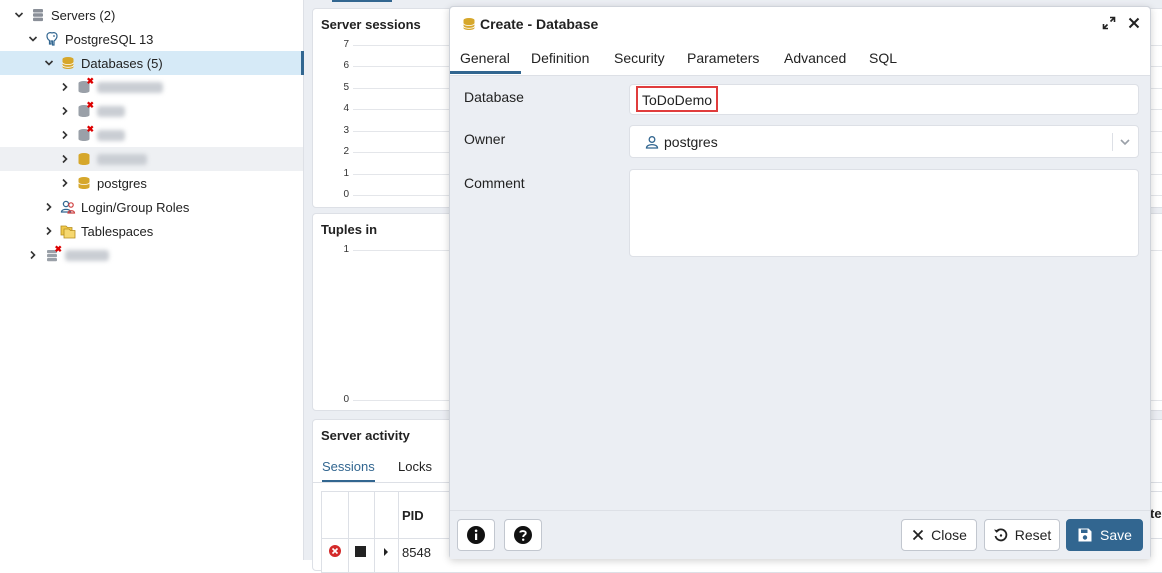  I want to click on maximize-icon, so click(1109, 24).